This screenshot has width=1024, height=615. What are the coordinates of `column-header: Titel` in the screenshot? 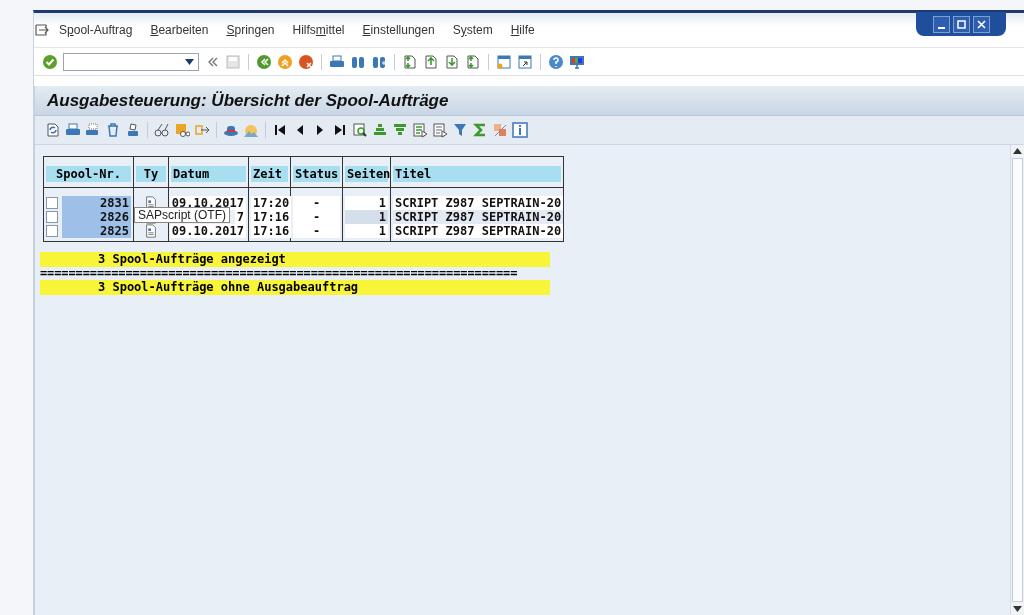 It's located at (477, 174).